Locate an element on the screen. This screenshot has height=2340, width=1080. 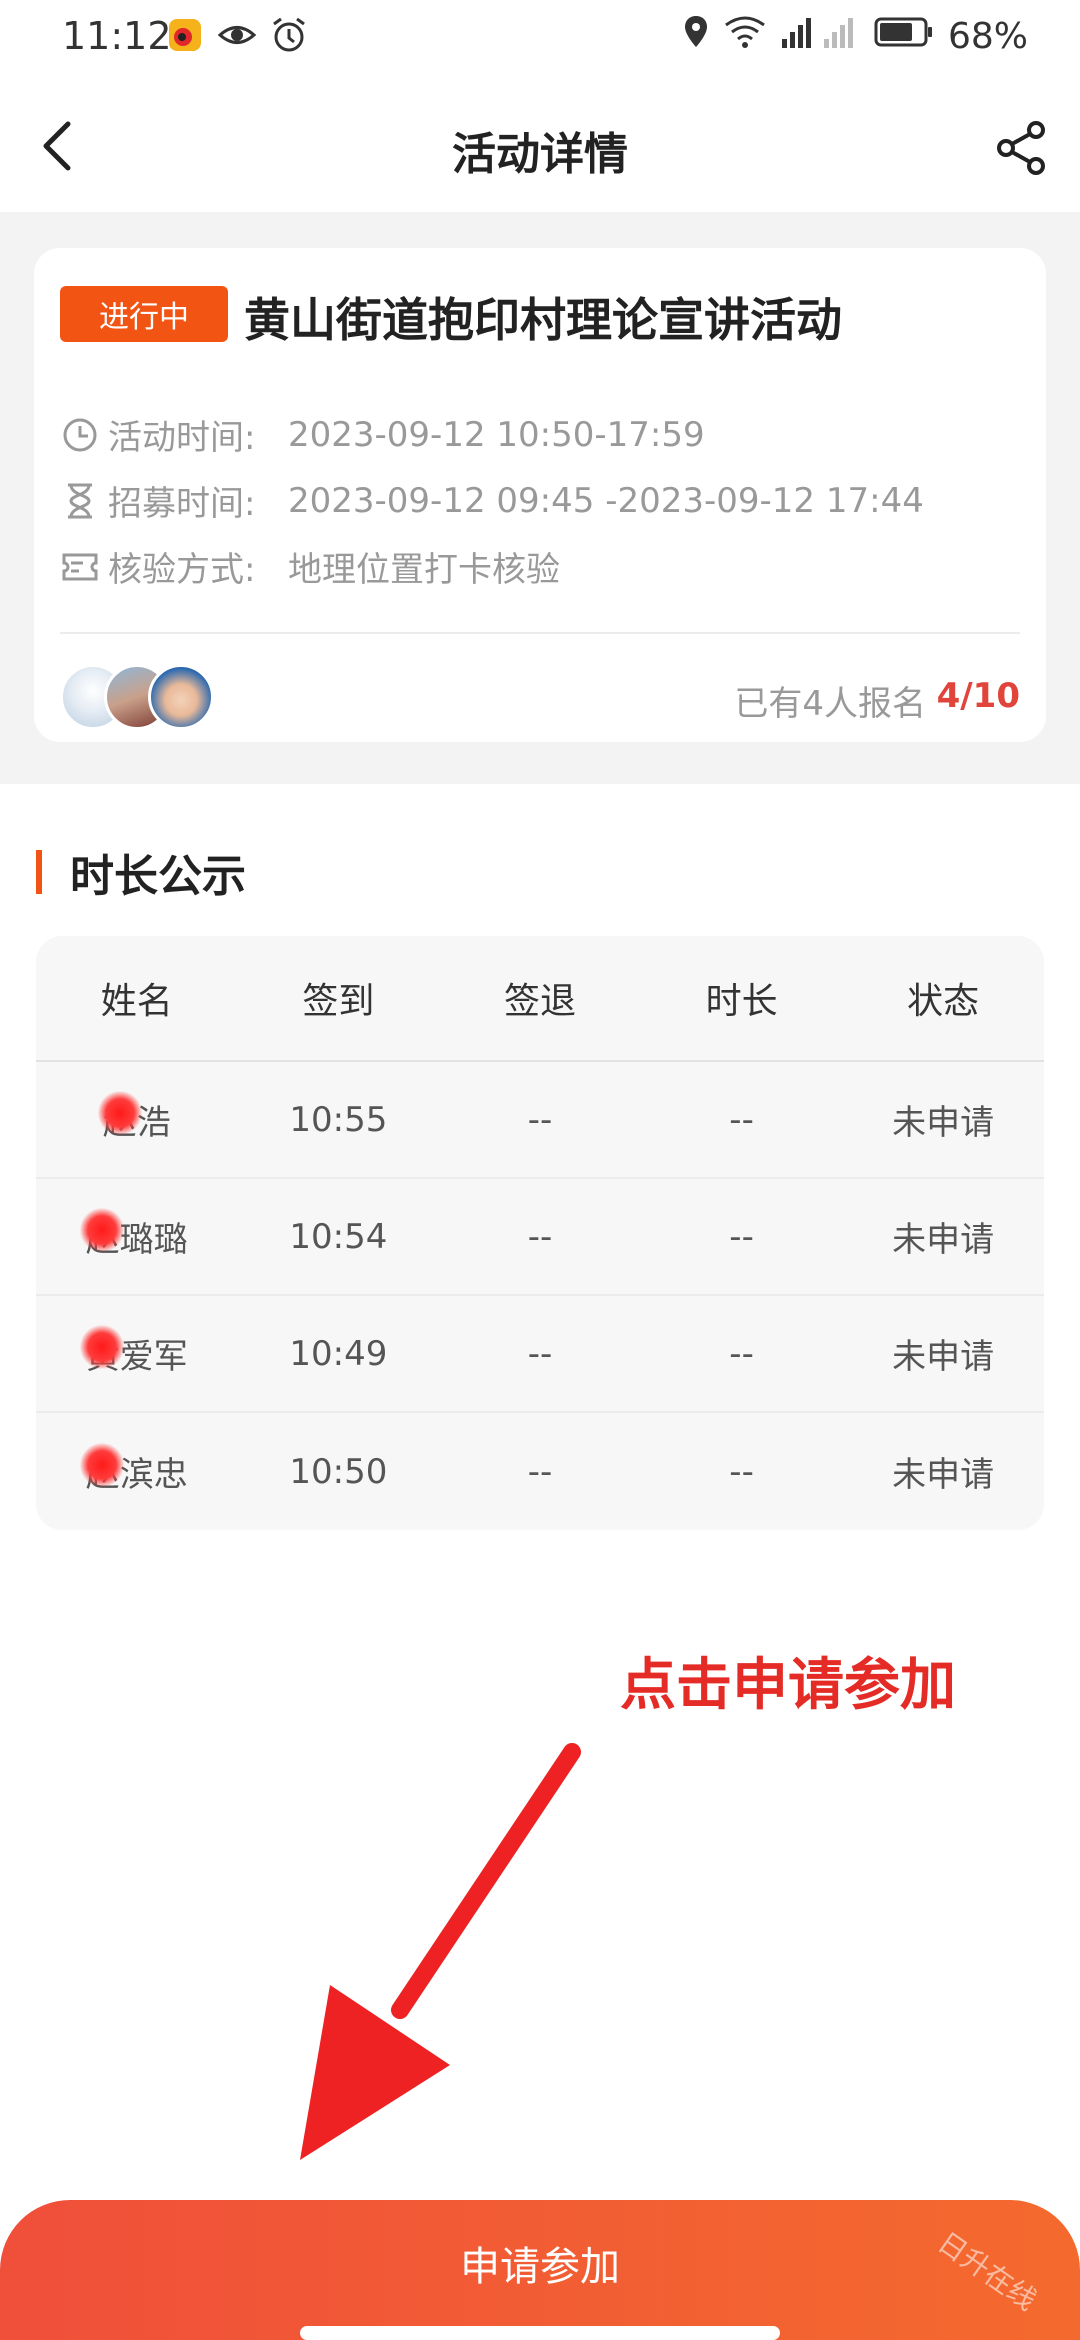
annotation-arrow-icon is located at coordinates (440, 1951).